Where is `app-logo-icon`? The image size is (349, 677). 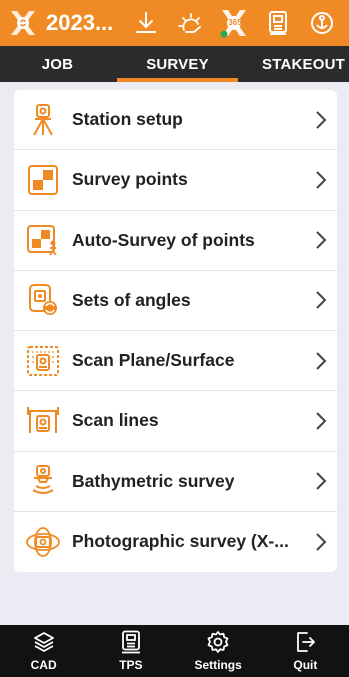 app-logo-icon is located at coordinates (23, 23).